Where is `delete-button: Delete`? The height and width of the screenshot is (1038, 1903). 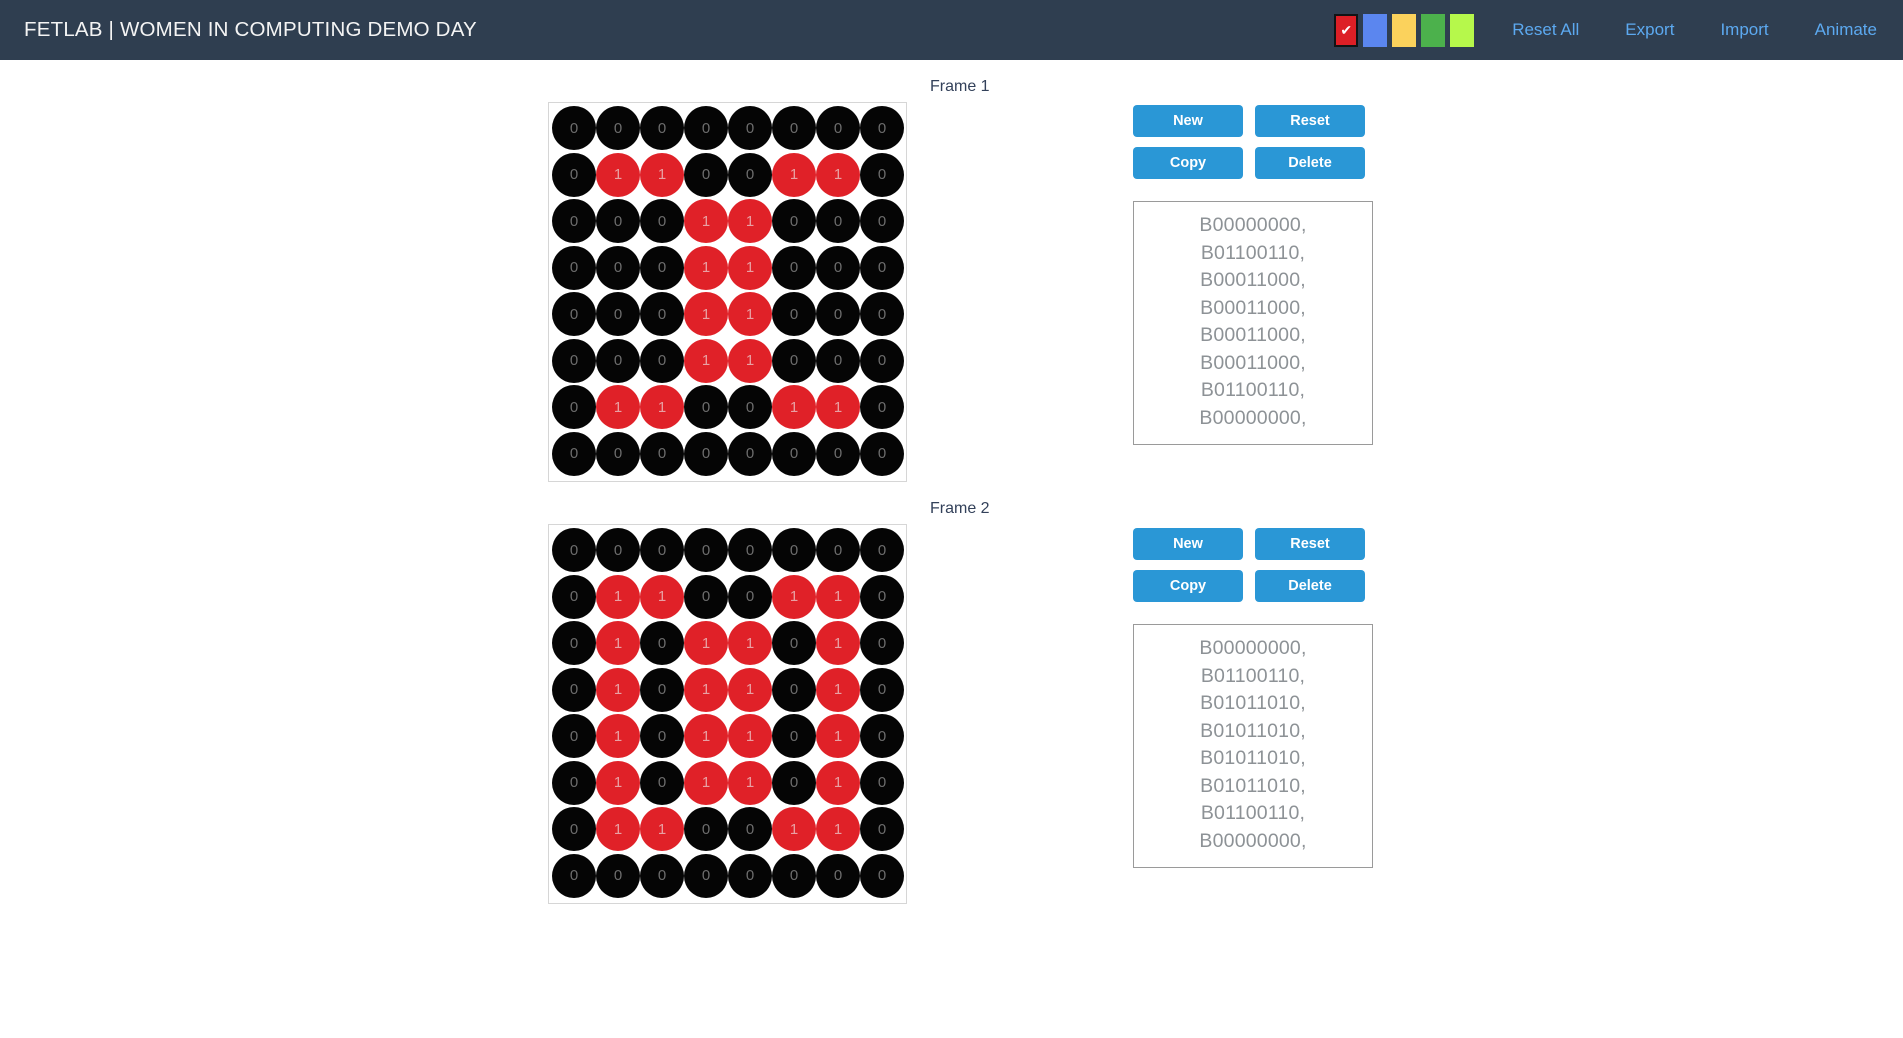 delete-button: Delete is located at coordinates (1310, 586).